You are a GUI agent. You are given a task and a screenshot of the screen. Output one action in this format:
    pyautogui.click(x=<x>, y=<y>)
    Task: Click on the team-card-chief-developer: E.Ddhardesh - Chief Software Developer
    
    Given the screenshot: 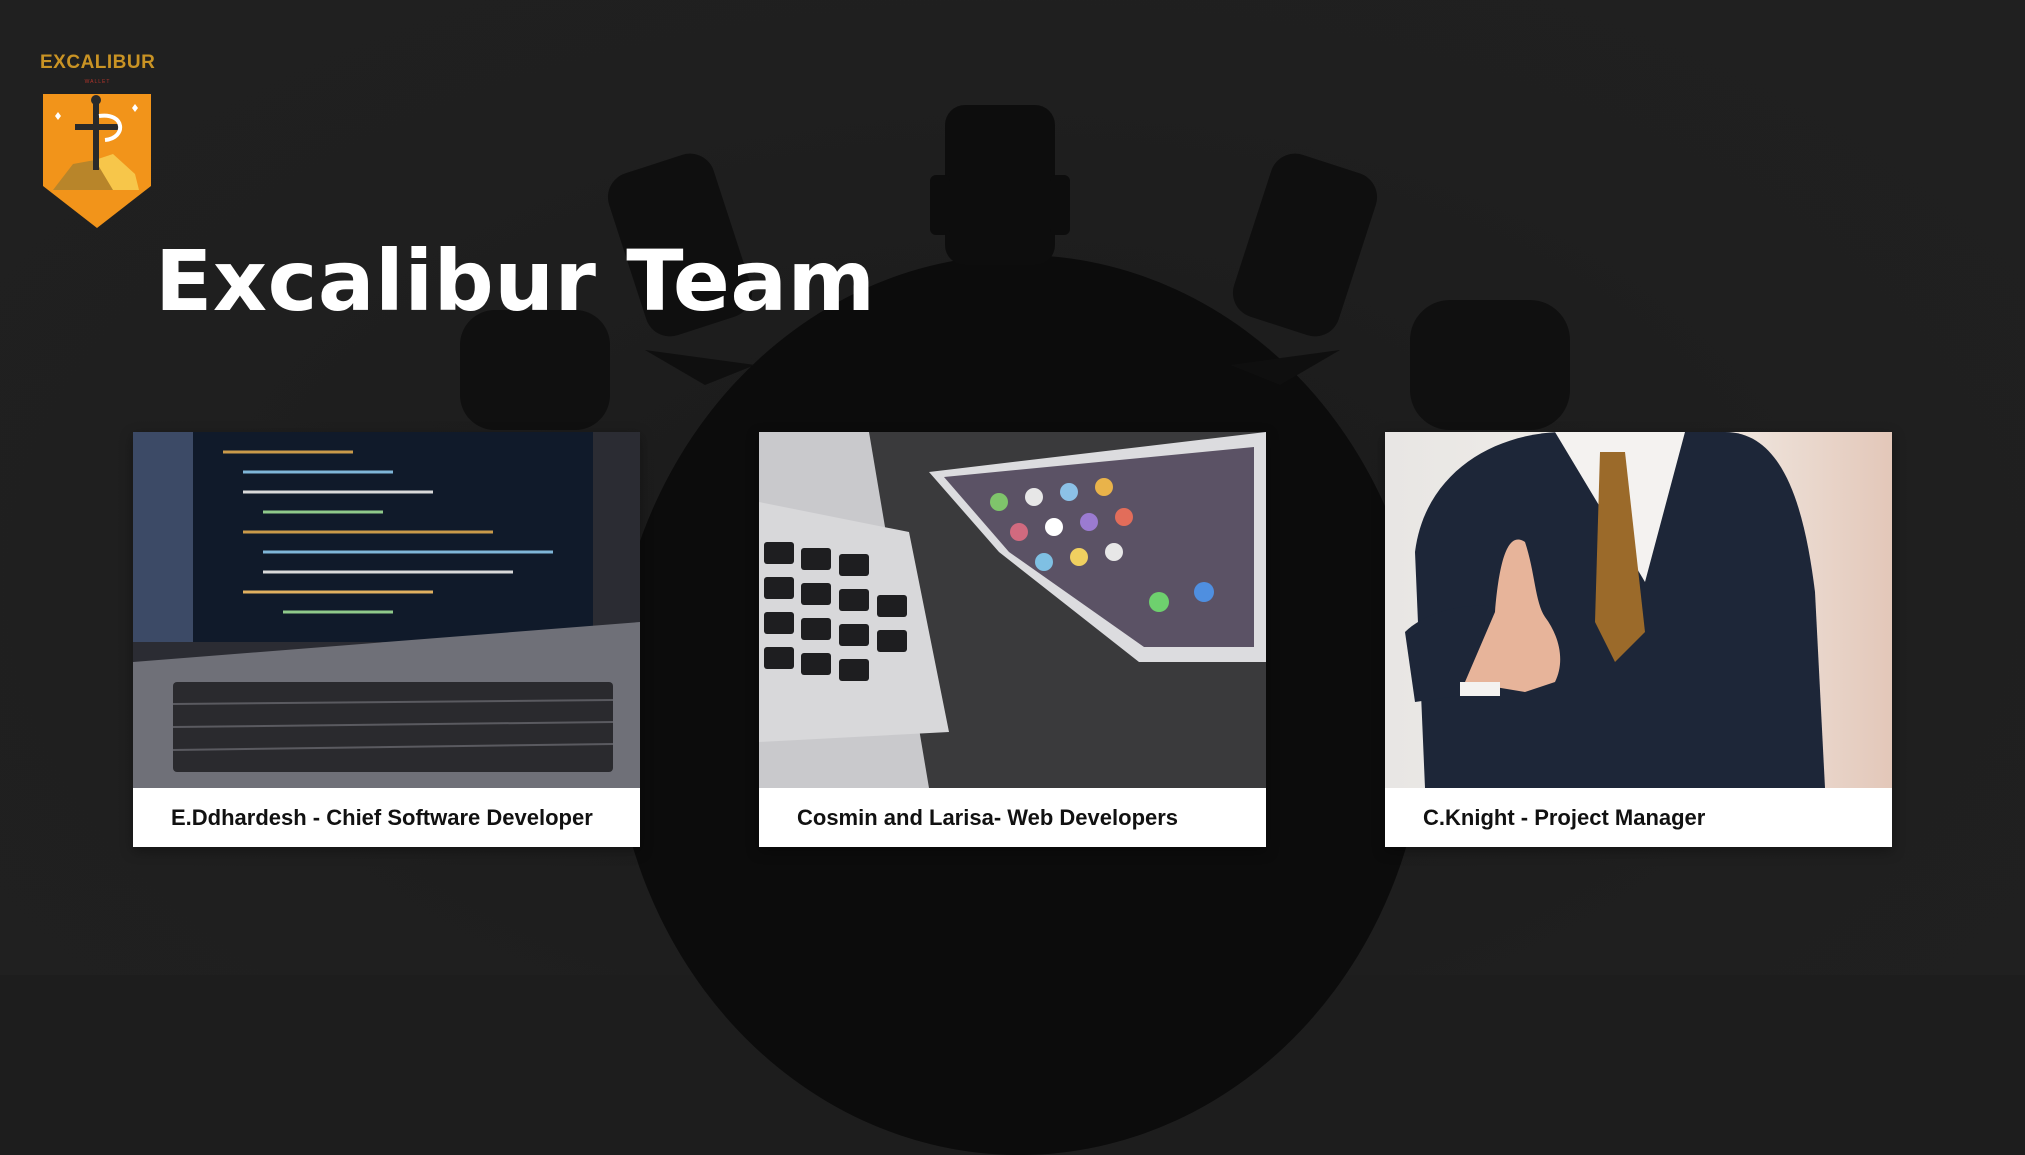 What is the action you would take?
    pyautogui.click(x=386, y=639)
    